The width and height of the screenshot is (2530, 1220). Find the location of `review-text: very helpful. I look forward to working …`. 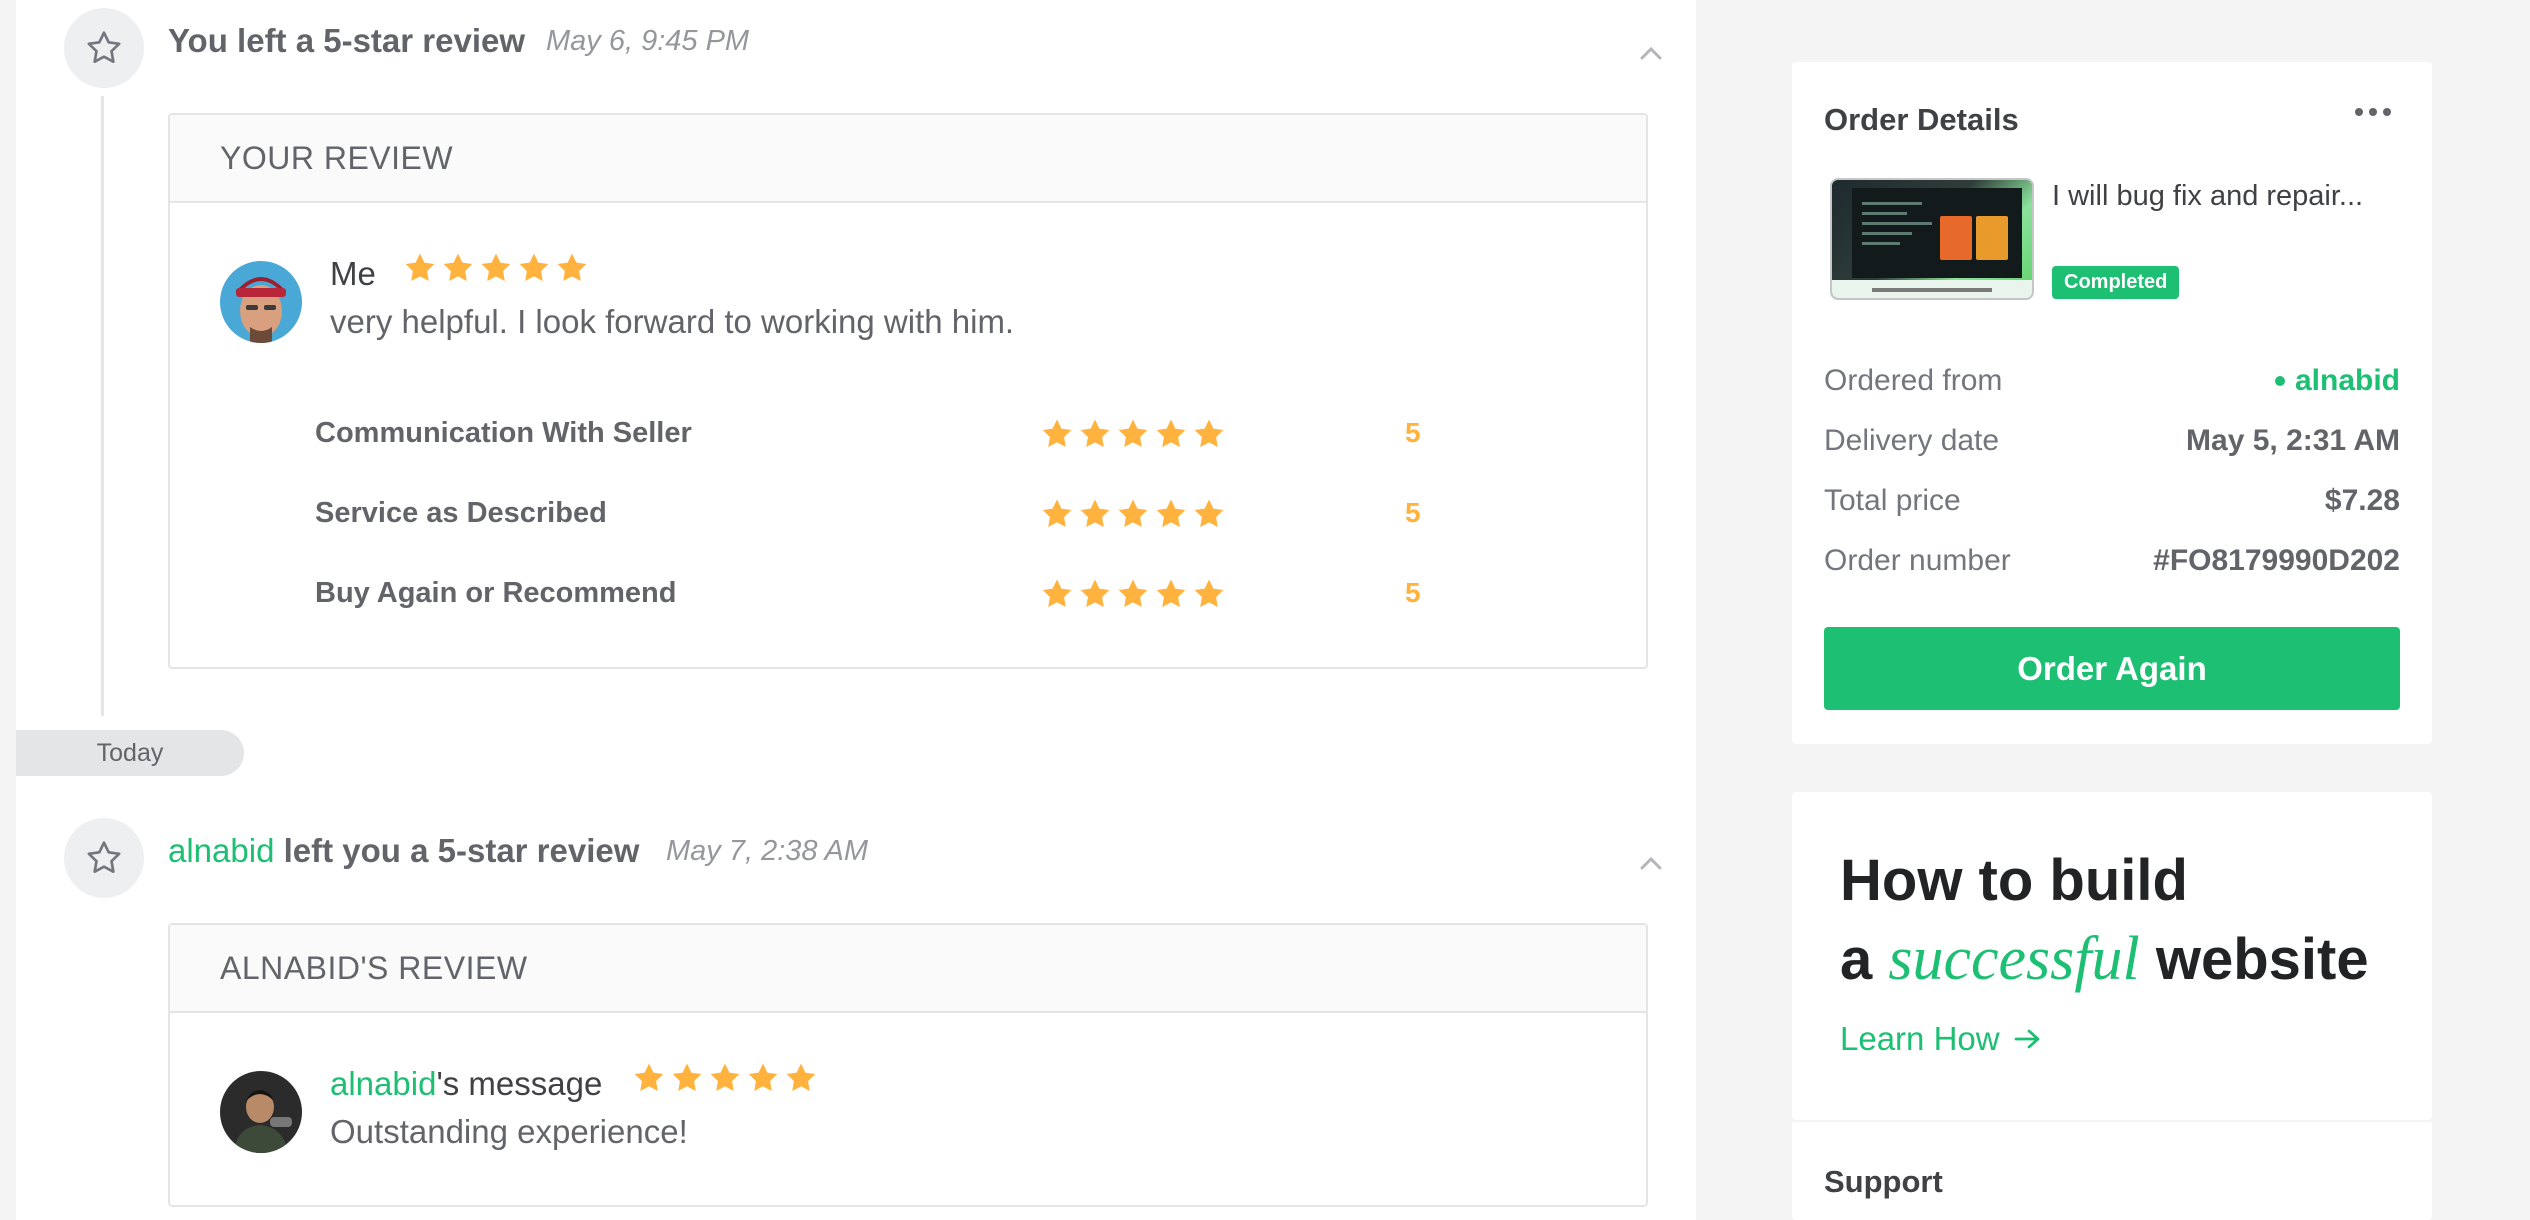

review-text: very helpful. I look forward to working … is located at coordinates (672, 321).